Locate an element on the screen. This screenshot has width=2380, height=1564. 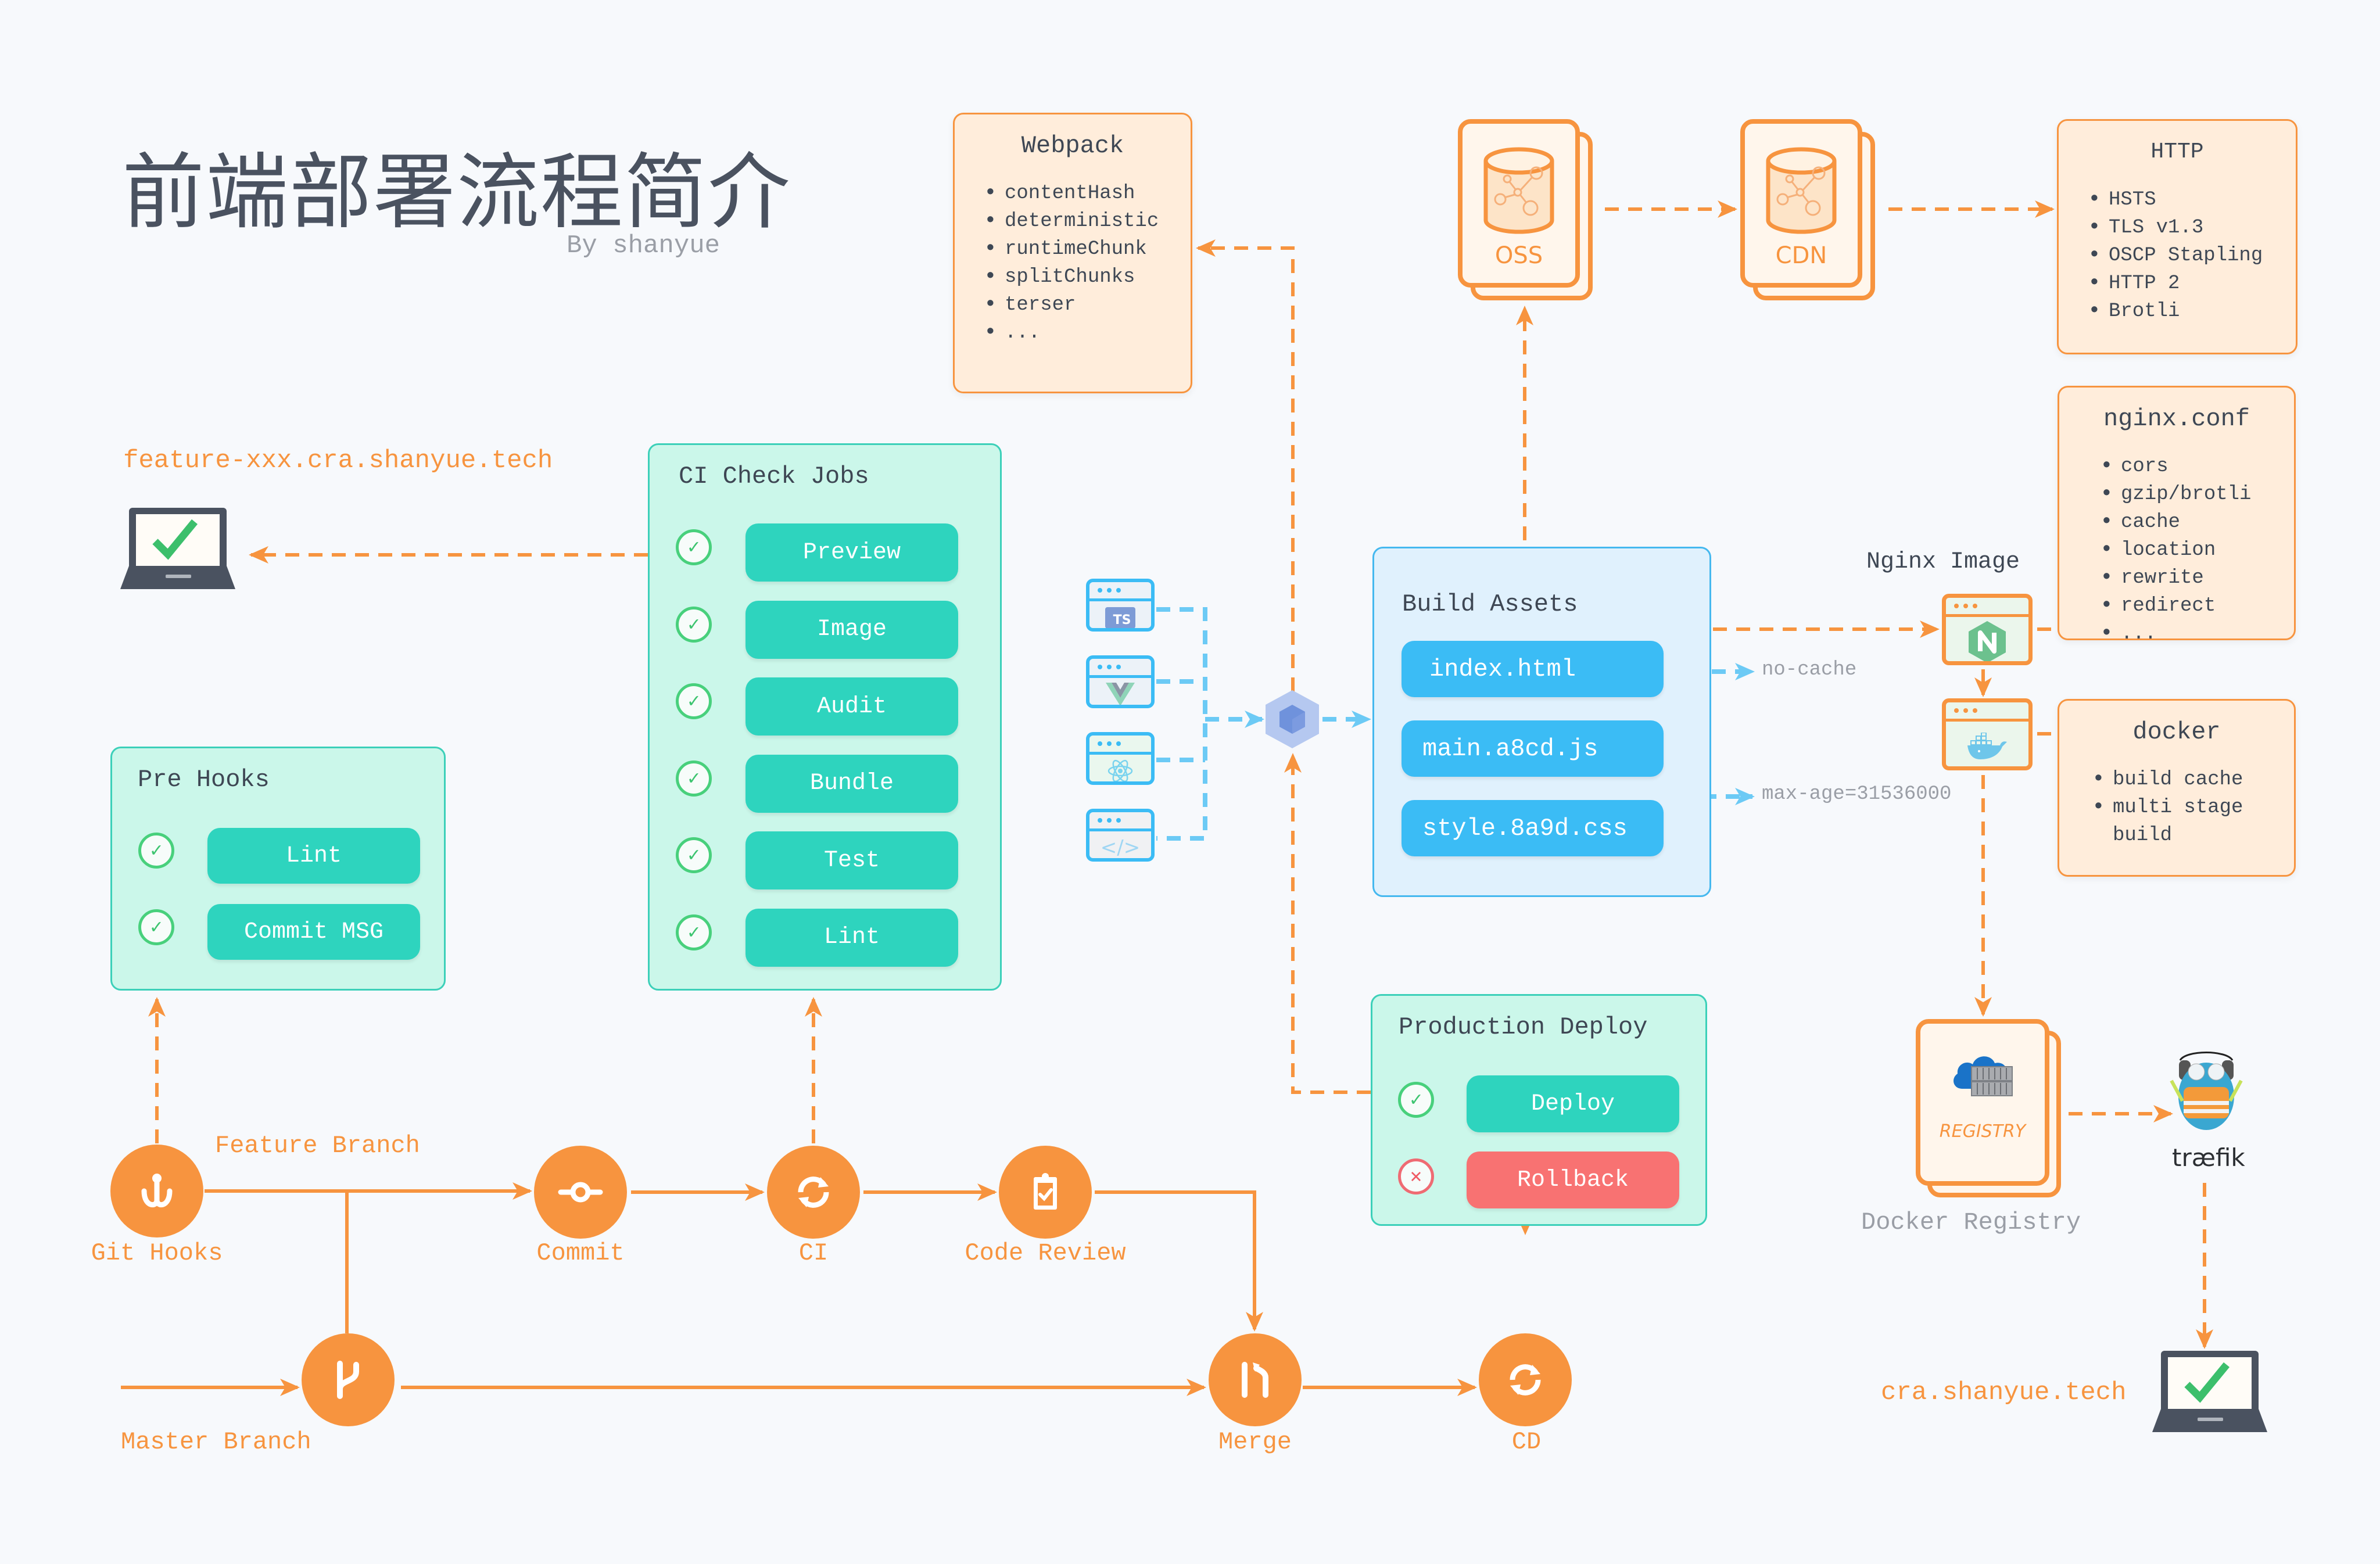
docker-feature: build cache is located at coordinates (2167, 780).